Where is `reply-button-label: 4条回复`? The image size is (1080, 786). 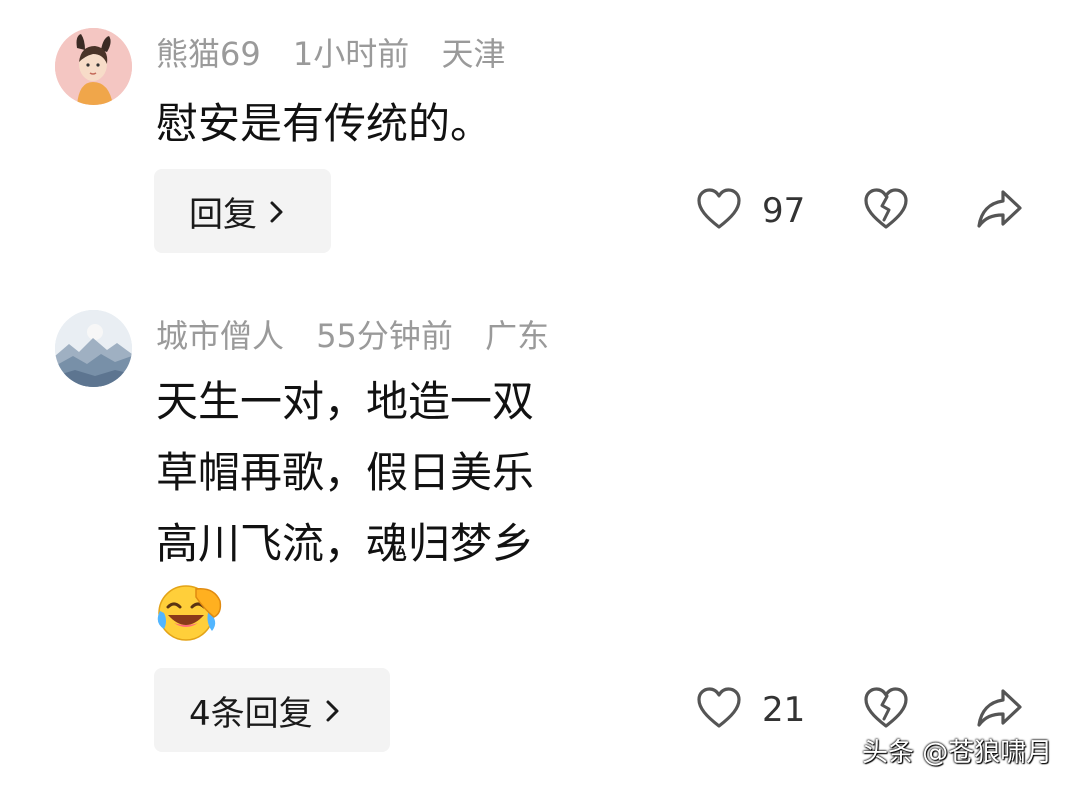
reply-button-label: 4条回复 is located at coordinates (251, 713).